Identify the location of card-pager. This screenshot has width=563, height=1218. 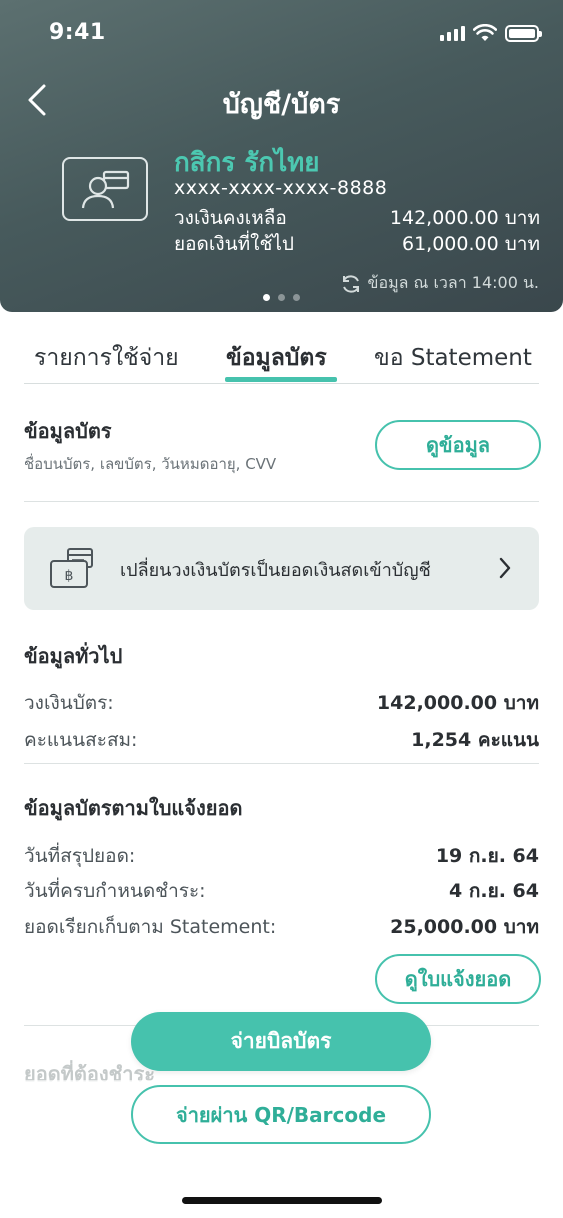
(281, 297).